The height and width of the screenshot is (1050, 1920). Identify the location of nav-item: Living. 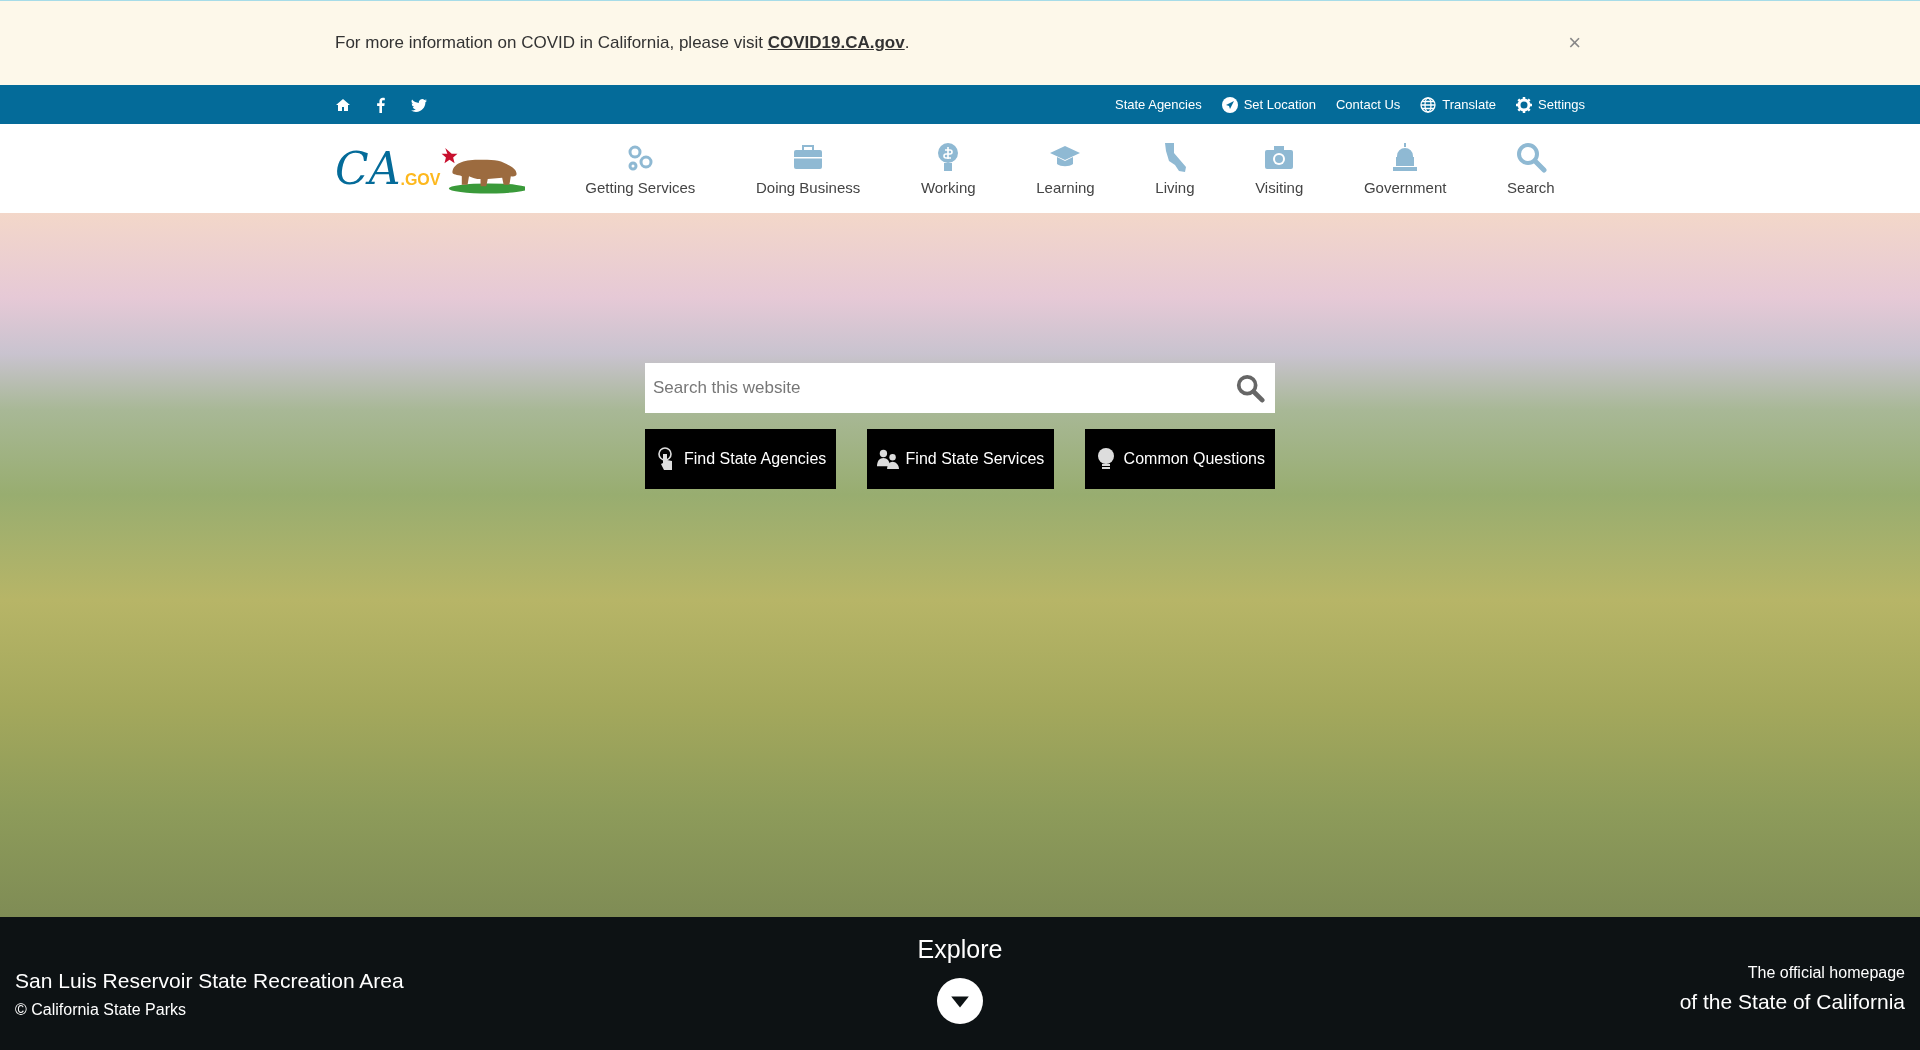
(1175, 168).